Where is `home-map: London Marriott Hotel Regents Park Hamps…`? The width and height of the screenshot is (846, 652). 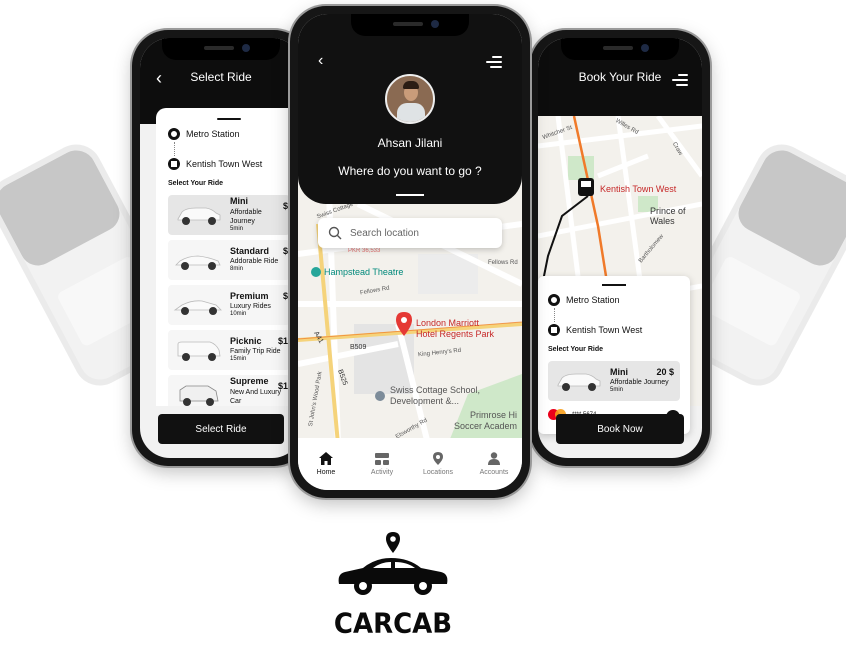
home-map: London Marriott Hotel Regents Park Hamps… is located at coordinates (410, 301).